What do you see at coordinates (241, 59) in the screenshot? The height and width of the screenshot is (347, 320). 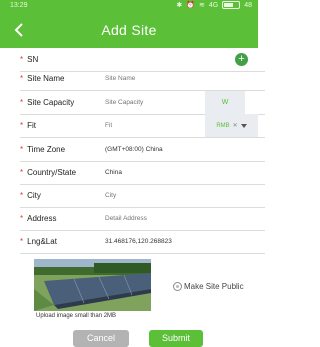 I see `plus-circle-icon: +` at bounding box center [241, 59].